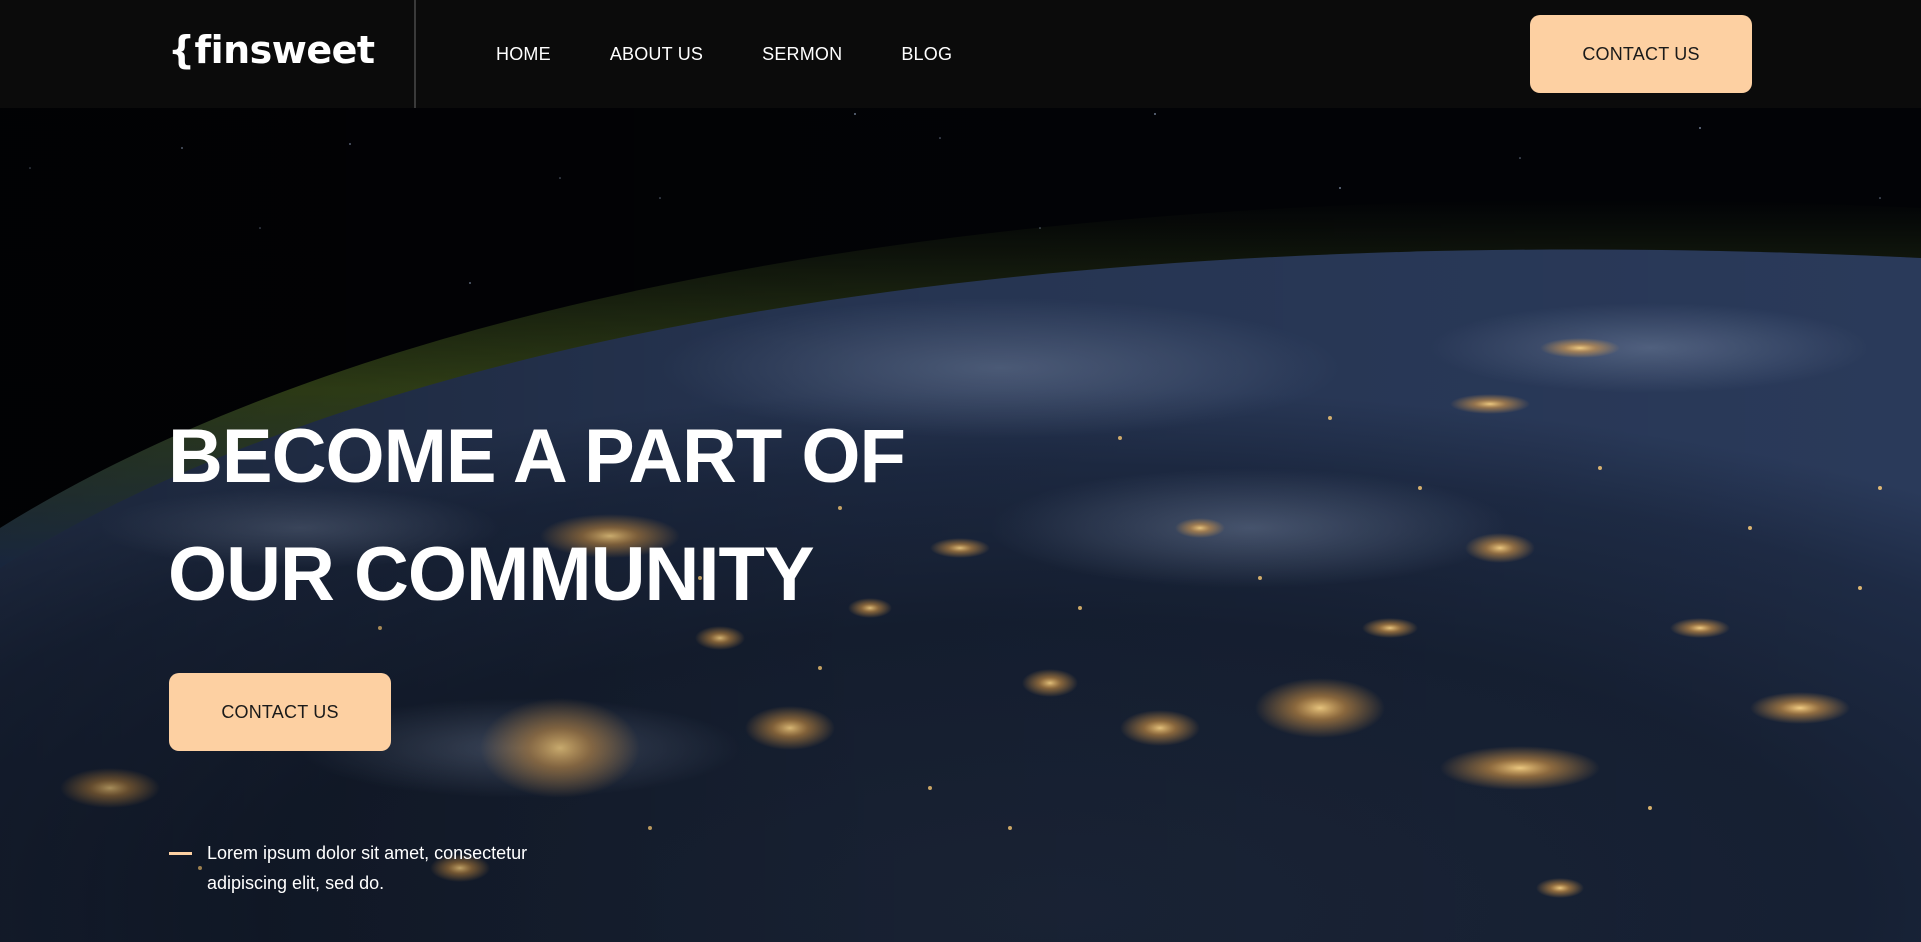 The height and width of the screenshot is (942, 1921). I want to click on header-divider, so click(415, 54).